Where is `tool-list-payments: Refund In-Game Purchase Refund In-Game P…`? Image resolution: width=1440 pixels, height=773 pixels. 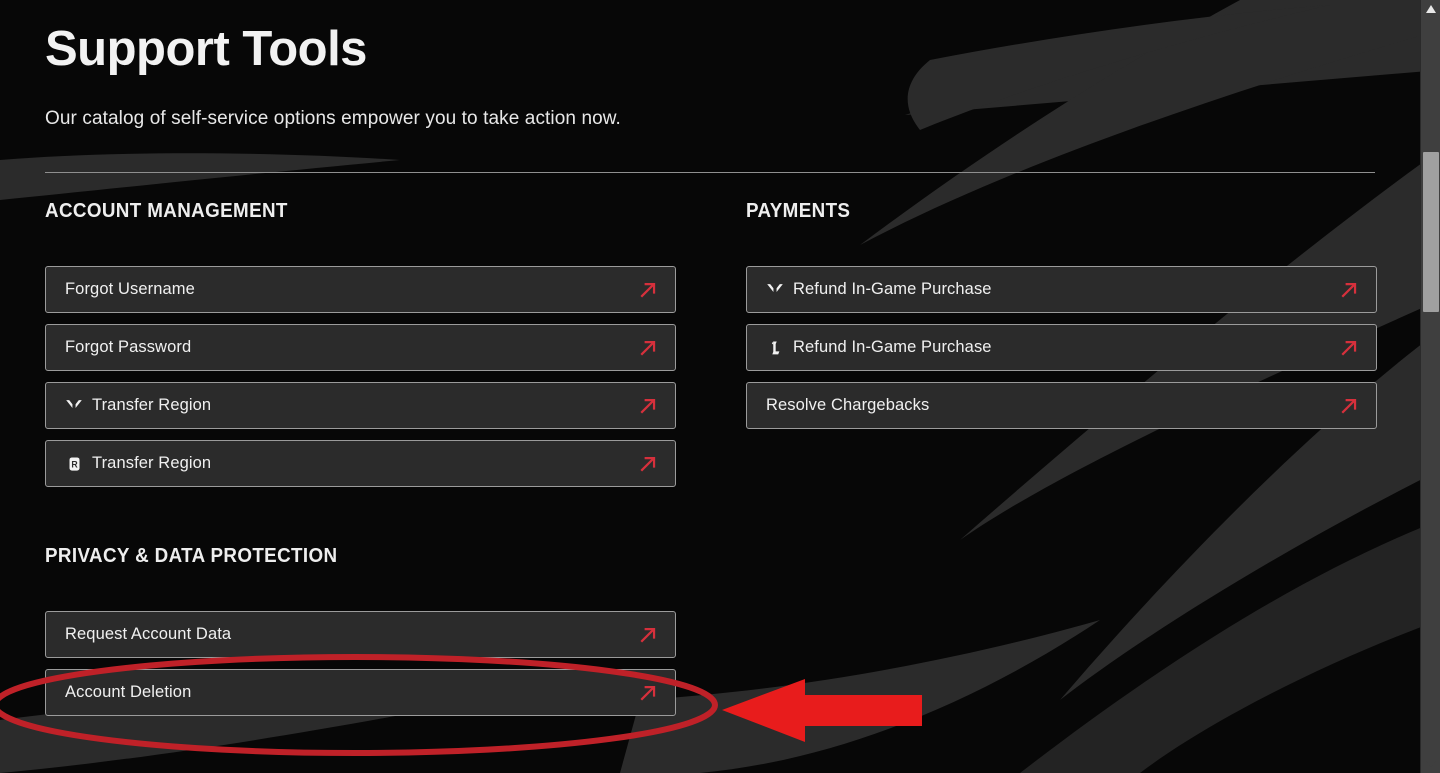
tool-list-payments: Refund In-Game Purchase Refund In-Game P… is located at coordinates (1061, 347).